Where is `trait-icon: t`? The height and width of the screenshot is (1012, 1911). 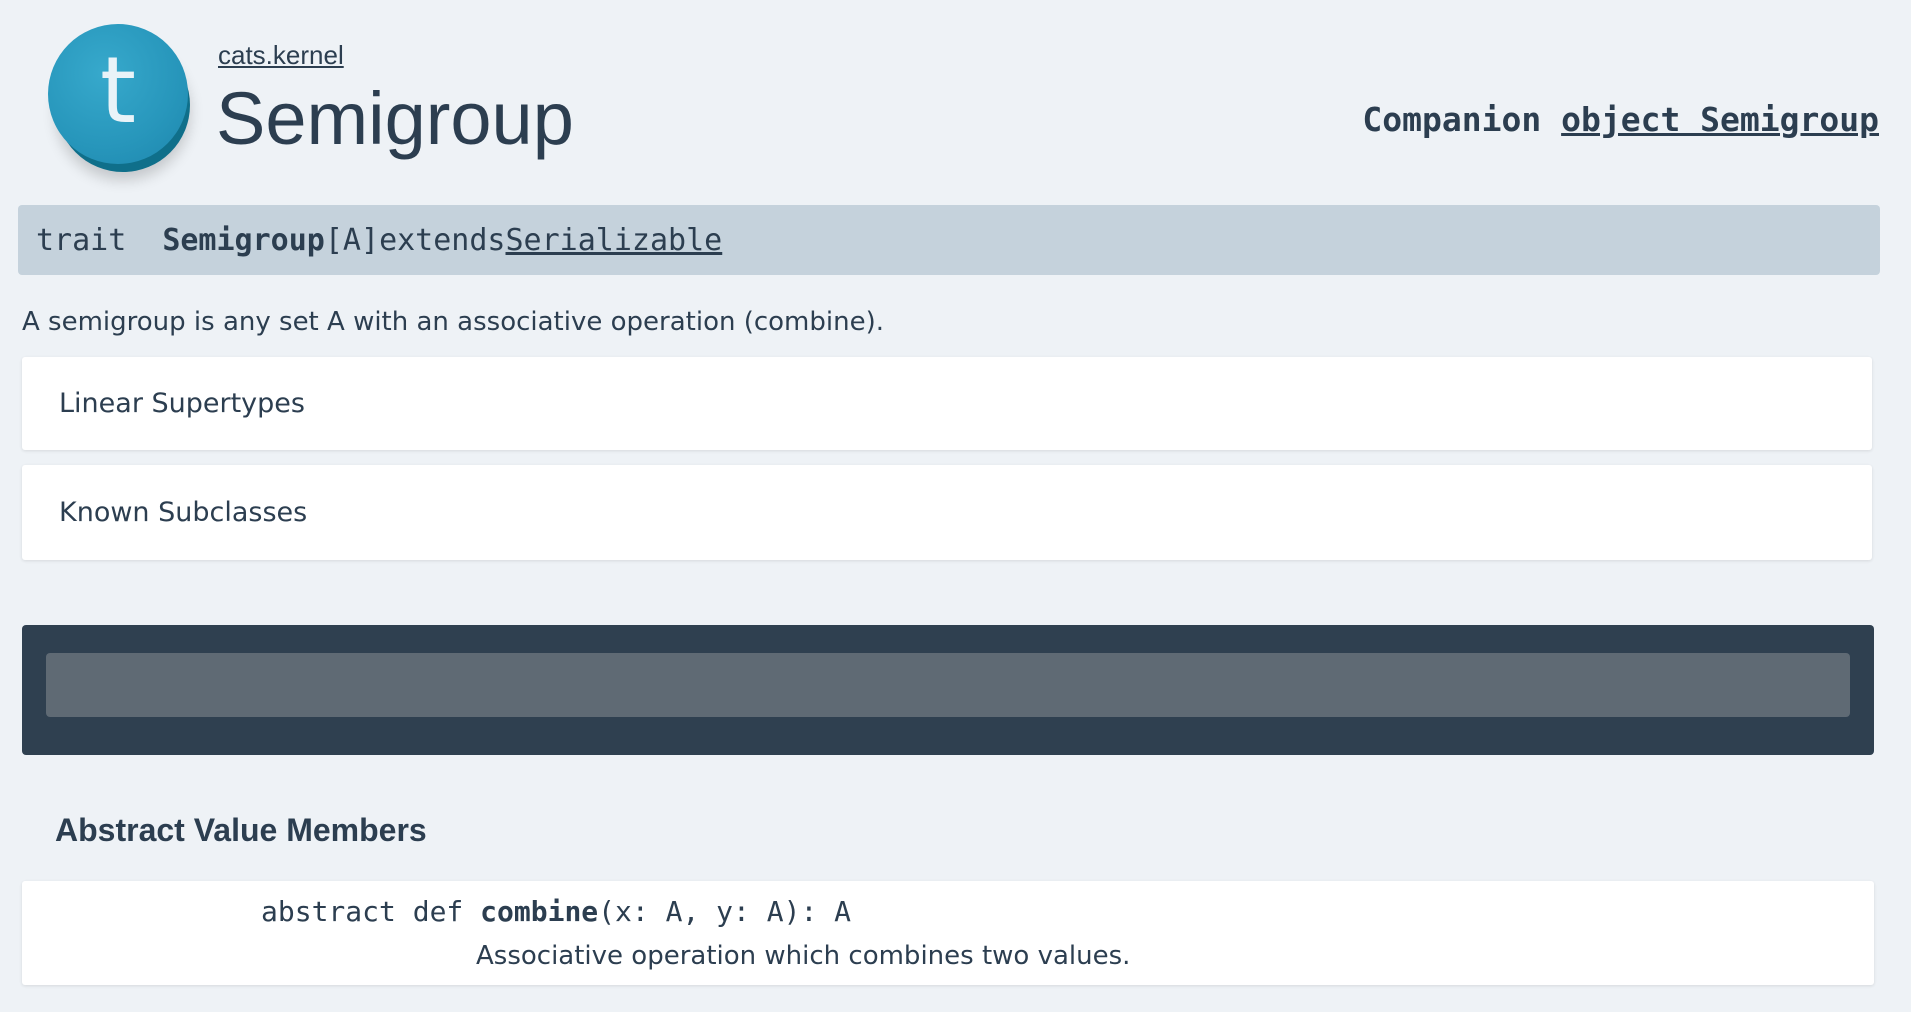
trait-icon: t is located at coordinates (119, 98).